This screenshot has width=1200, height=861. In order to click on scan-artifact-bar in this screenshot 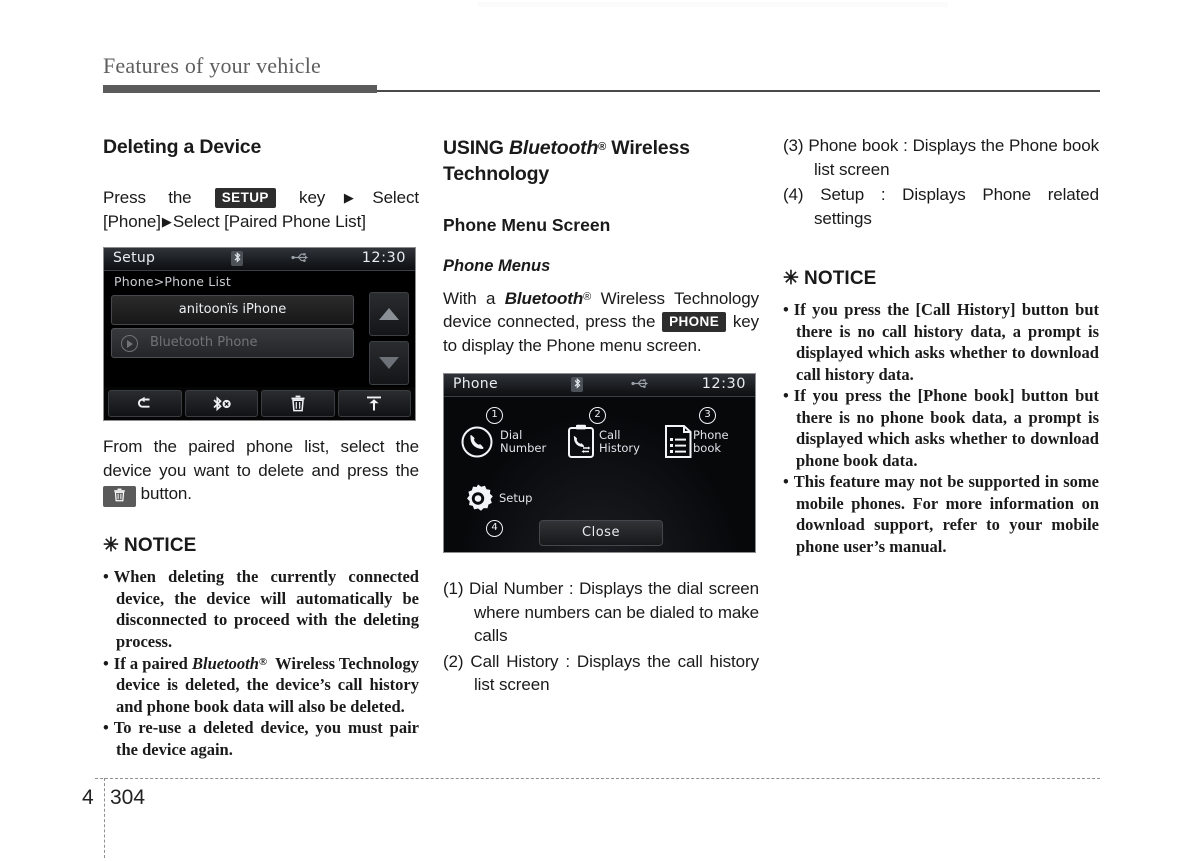, I will do `click(713, 4)`.